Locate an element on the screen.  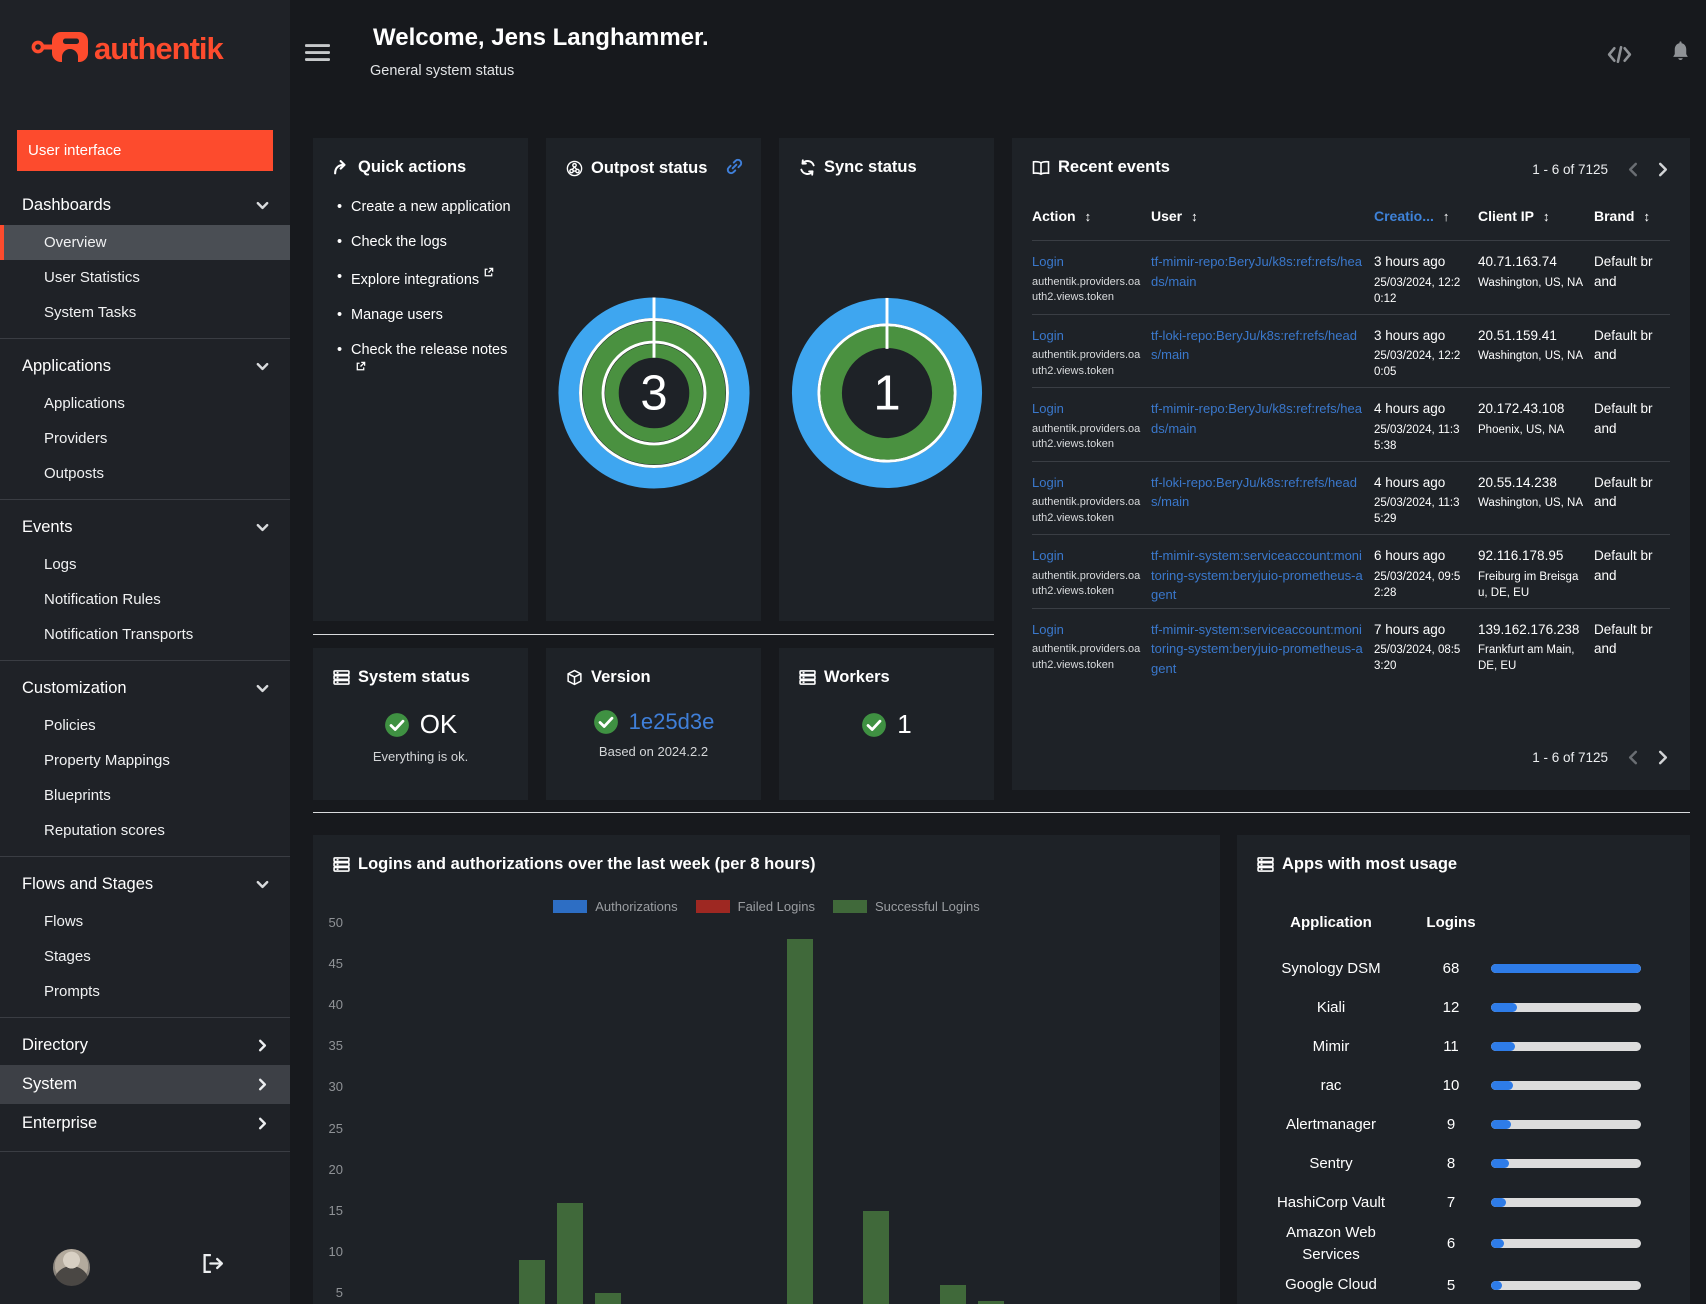
column-header-user: User ↕ is located at coordinates (1262, 216).